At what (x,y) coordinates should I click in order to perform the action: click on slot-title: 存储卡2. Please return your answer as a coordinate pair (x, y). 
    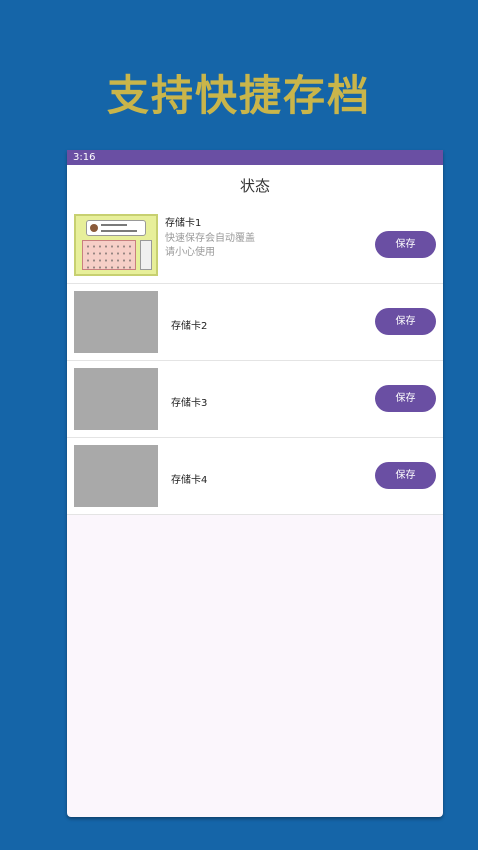
    Looking at the image, I should click on (189, 326).